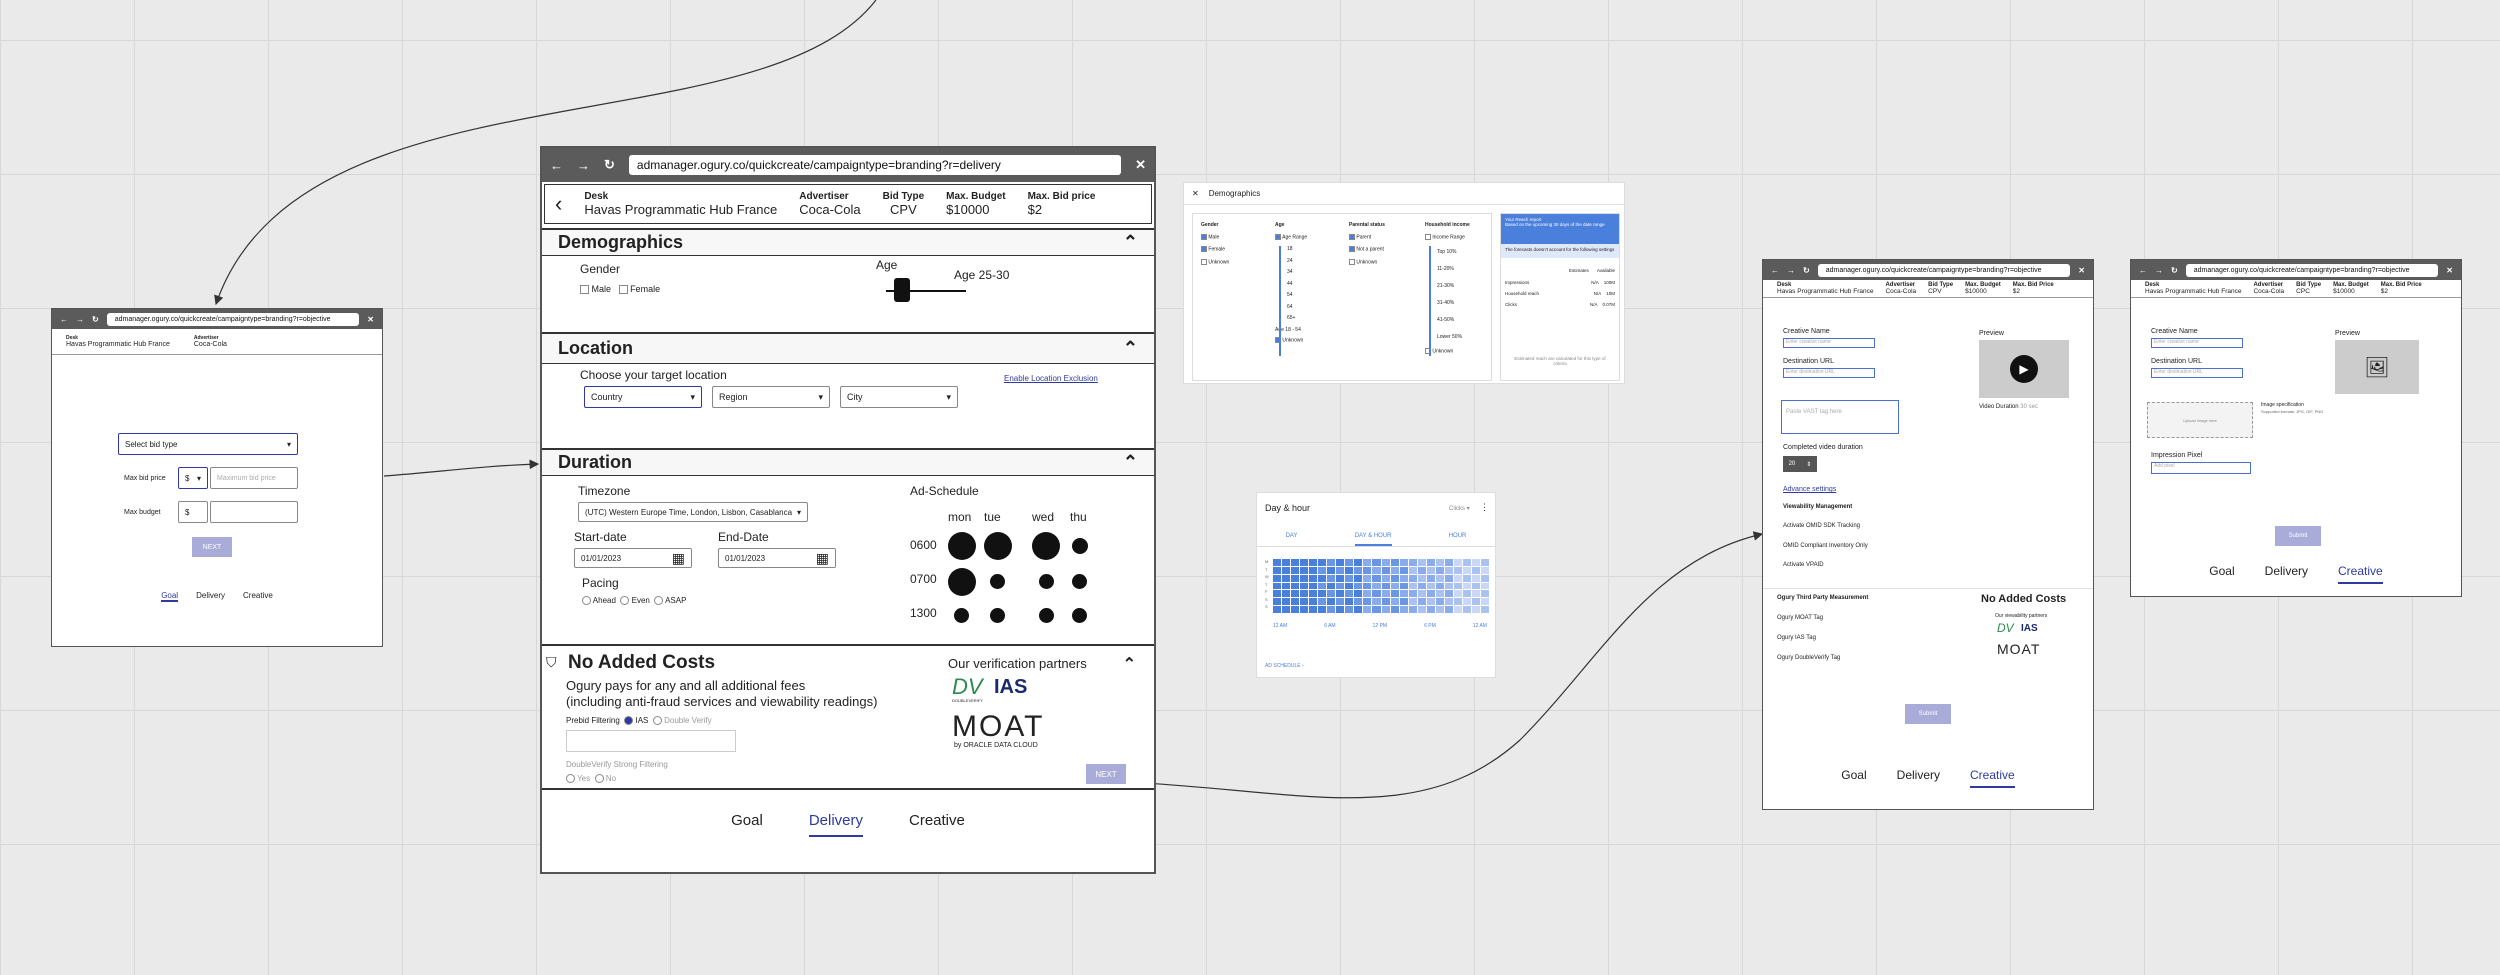  I want to click on advance-settings-link: Advance settings, so click(1809, 489).